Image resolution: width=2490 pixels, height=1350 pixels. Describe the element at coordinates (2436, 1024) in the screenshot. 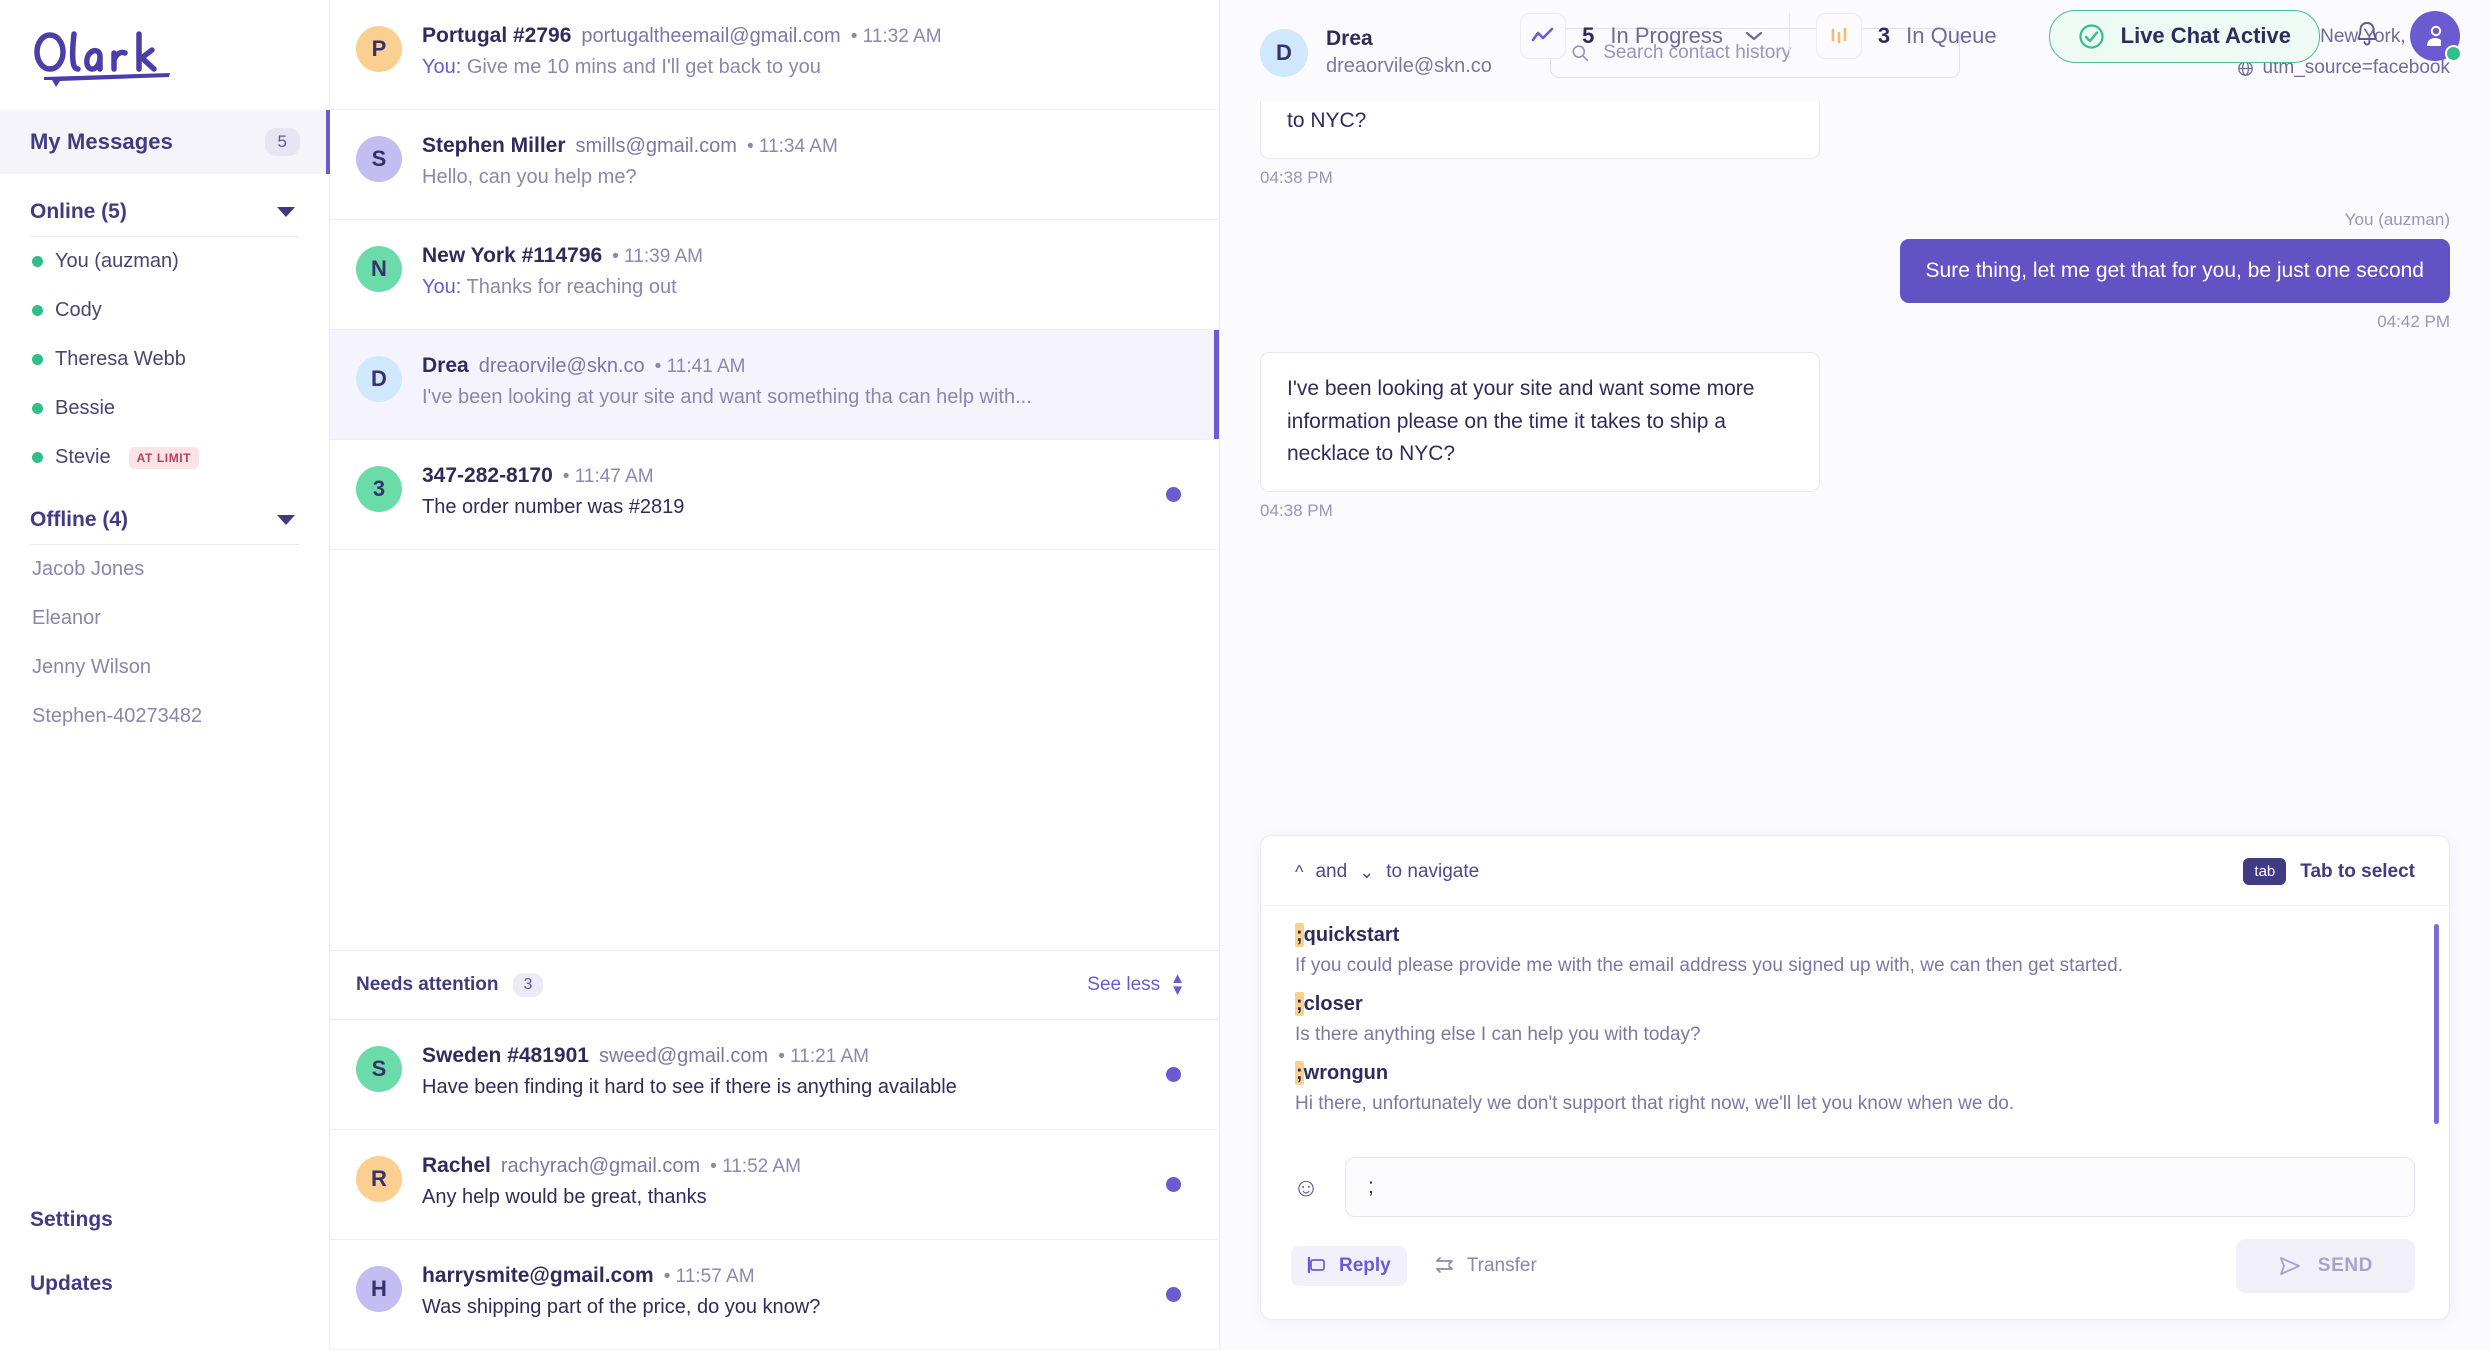

I see `suggestion-scrollbar` at that location.